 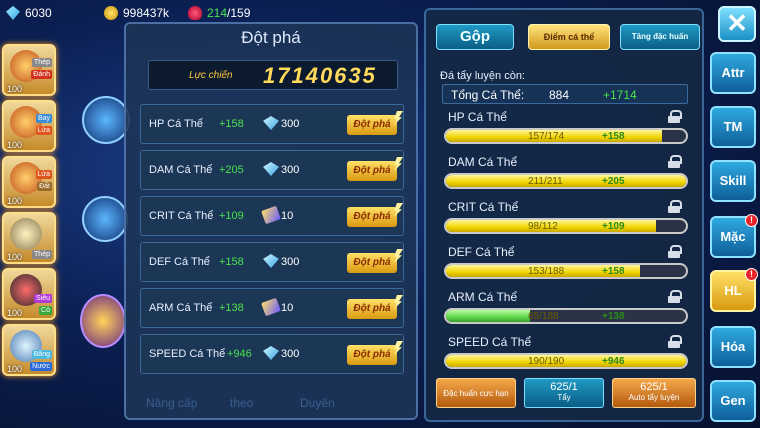 What do you see at coordinates (475, 37) in the screenshot?
I see `tab-gop: Gộp` at bounding box center [475, 37].